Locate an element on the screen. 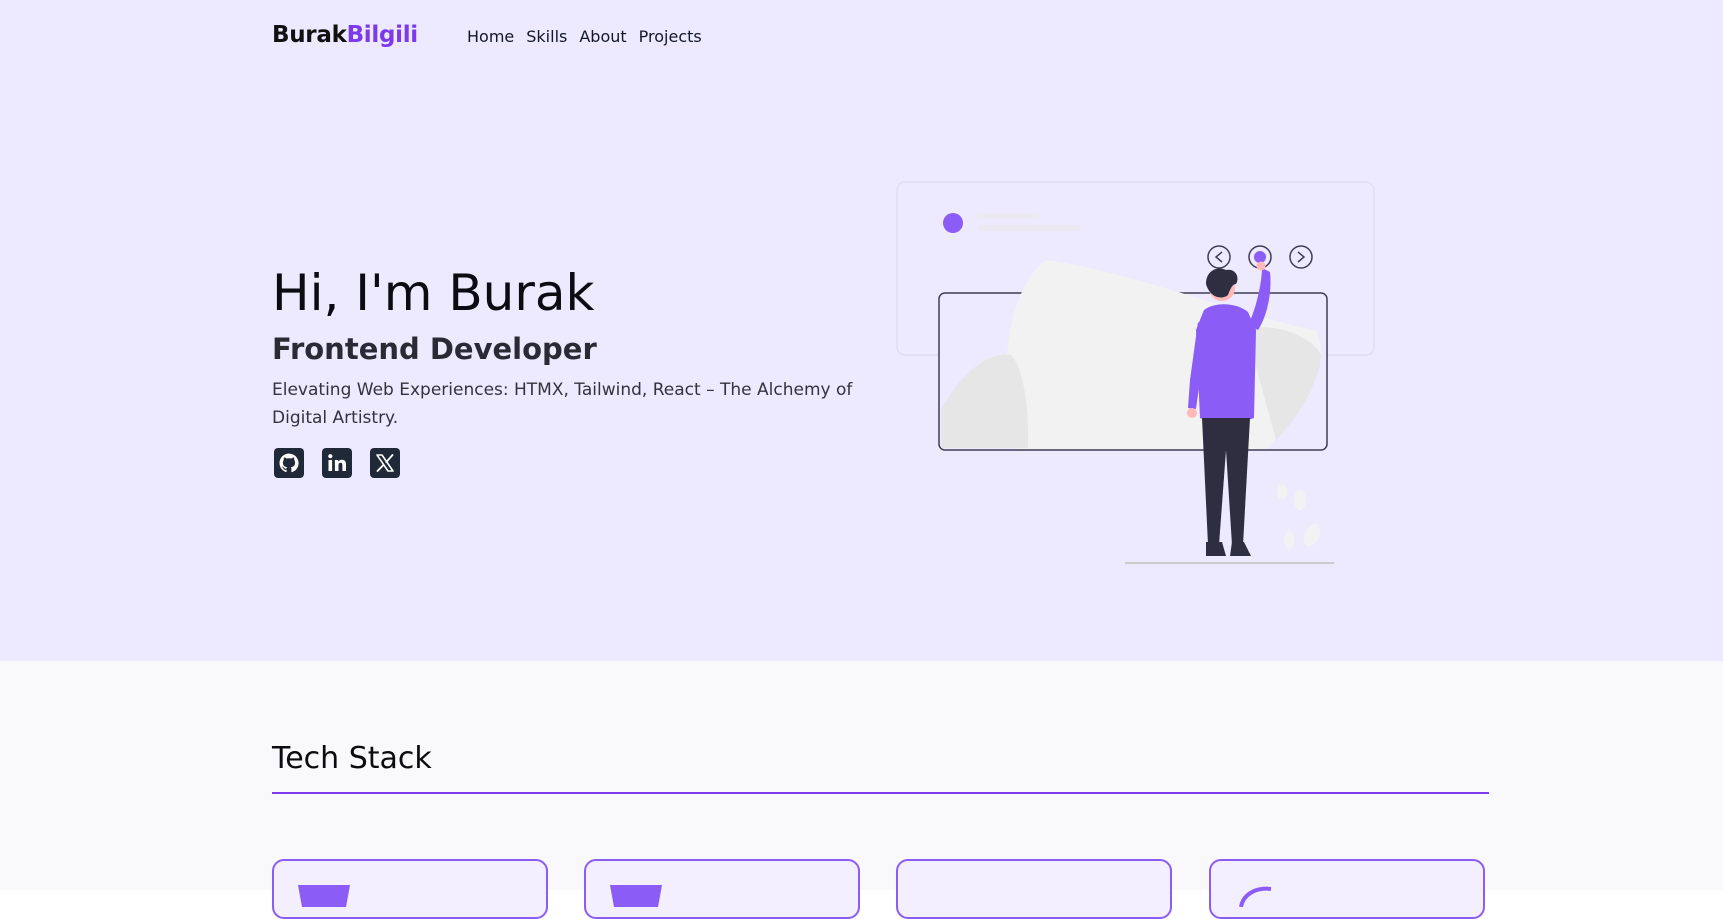 Image resolution: width=1723 pixels, height=919 pixels. main-nav: Home Skills About Projects is located at coordinates (584, 36).